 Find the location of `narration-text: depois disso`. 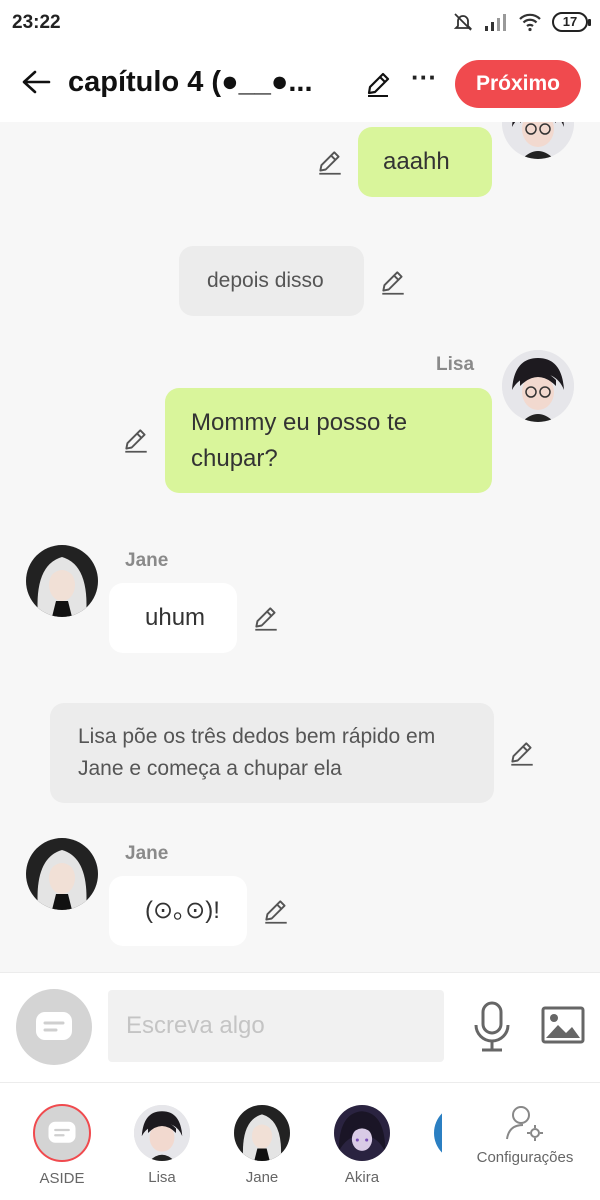

narration-text: depois disso is located at coordinates (265, 280).